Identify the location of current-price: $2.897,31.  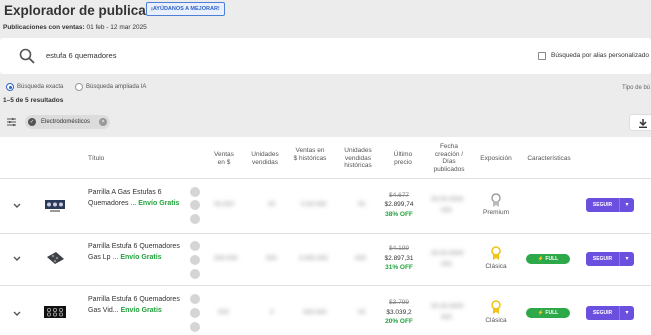
(399, 258).